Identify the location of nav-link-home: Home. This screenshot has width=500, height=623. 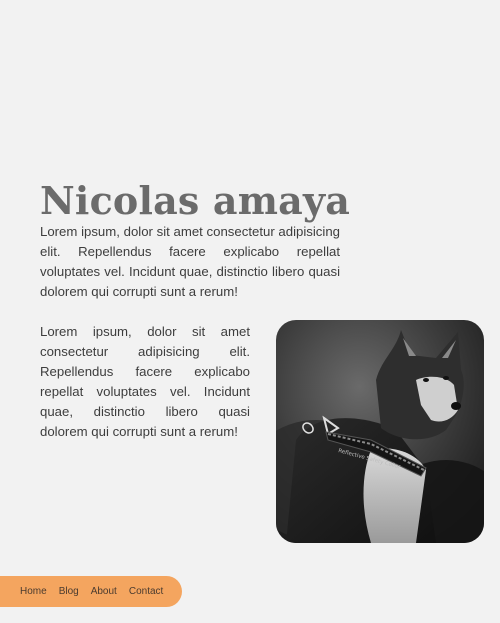
(33, 591).